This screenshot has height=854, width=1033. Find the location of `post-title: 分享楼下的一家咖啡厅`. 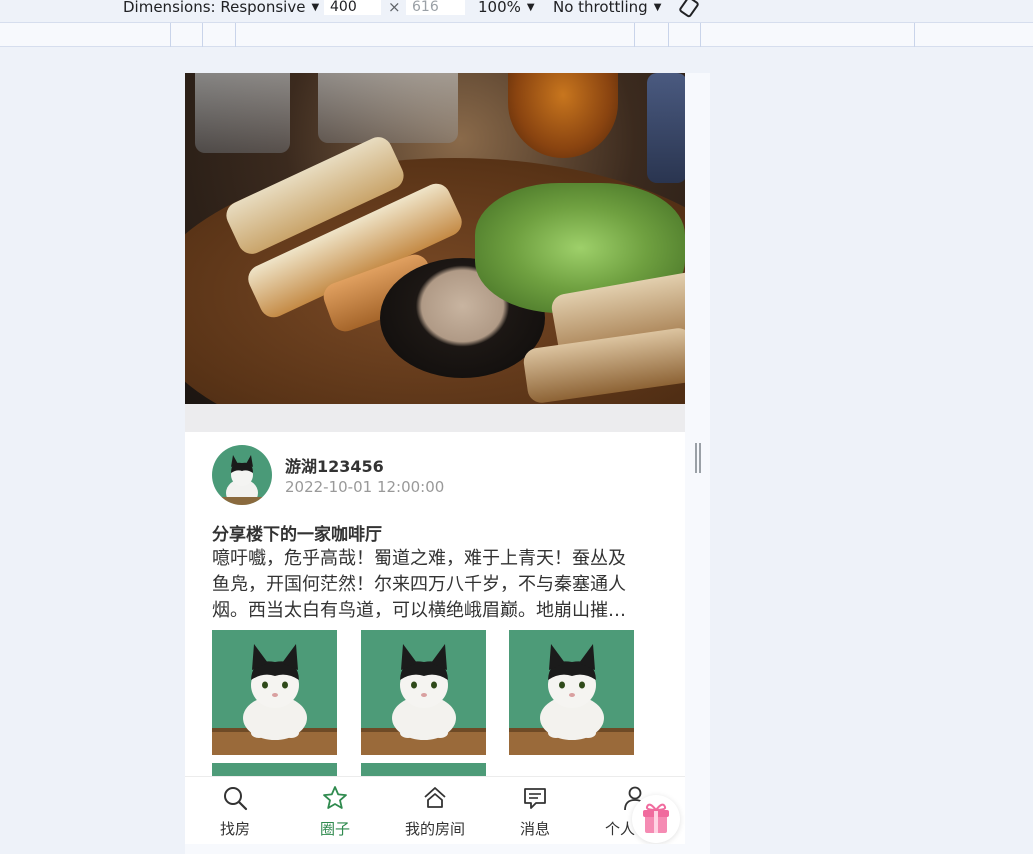

post-title: 分享楼下的一家咖啡厅 is located at coordinates (297, 532).